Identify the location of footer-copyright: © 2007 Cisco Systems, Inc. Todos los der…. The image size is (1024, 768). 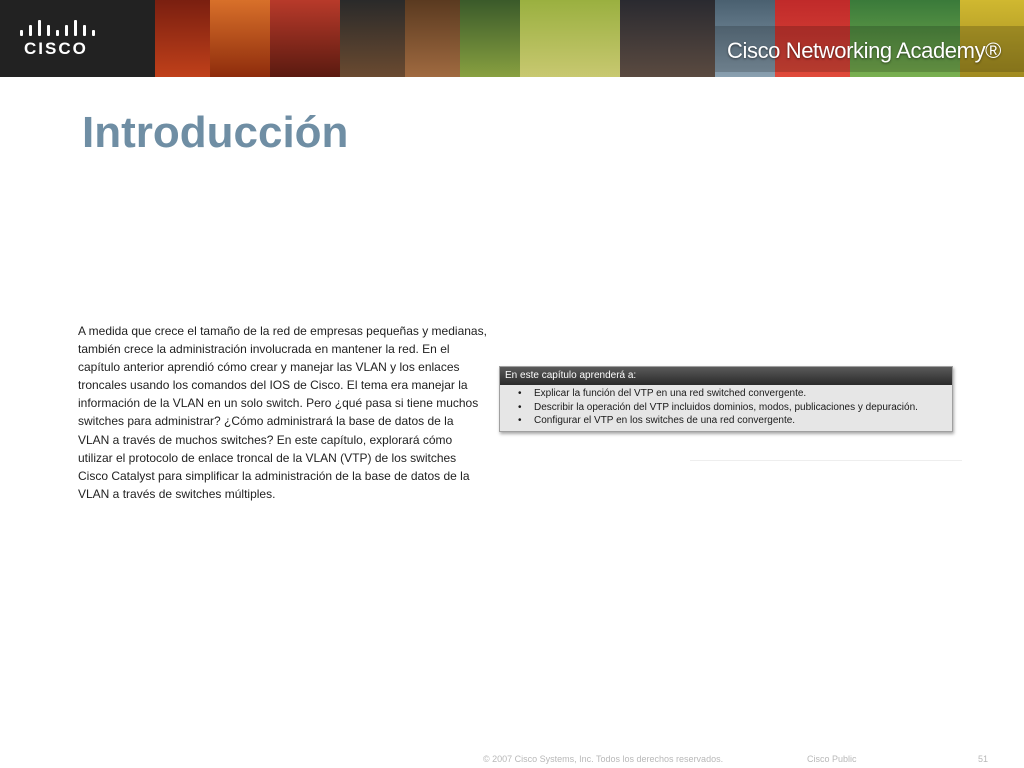
(603, 759).